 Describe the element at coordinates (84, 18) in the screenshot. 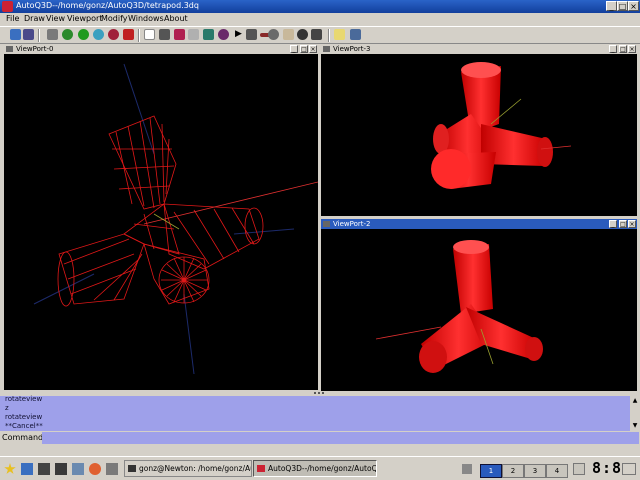

I see `menu-viewport: Viewport` at that location.